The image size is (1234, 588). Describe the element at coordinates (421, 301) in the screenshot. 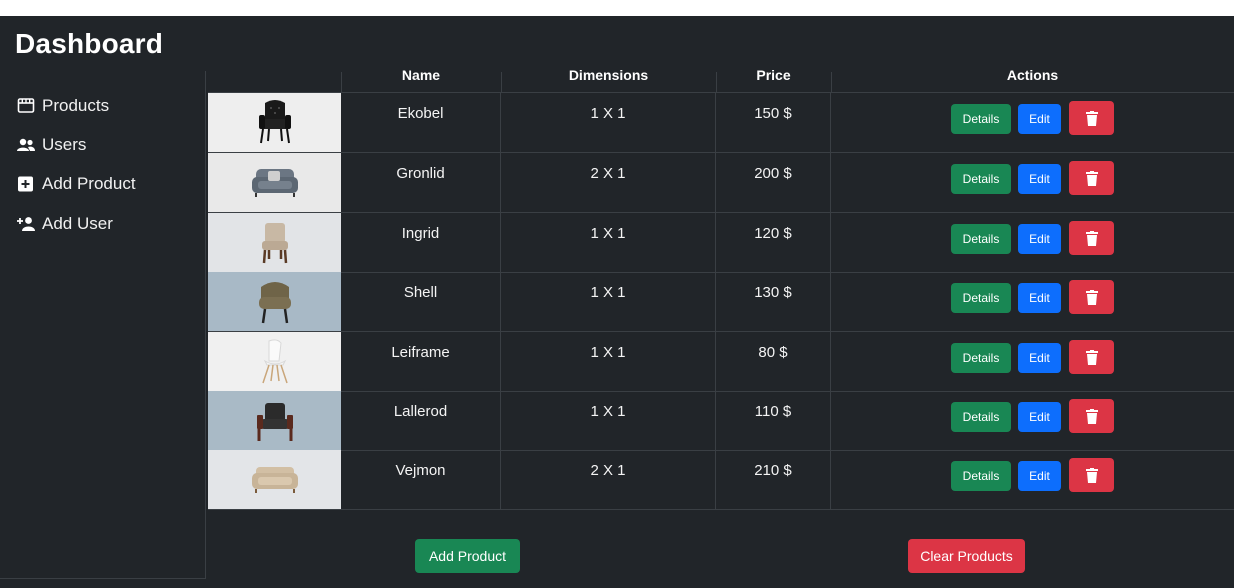

I see `cell-name: Shell` at that location.